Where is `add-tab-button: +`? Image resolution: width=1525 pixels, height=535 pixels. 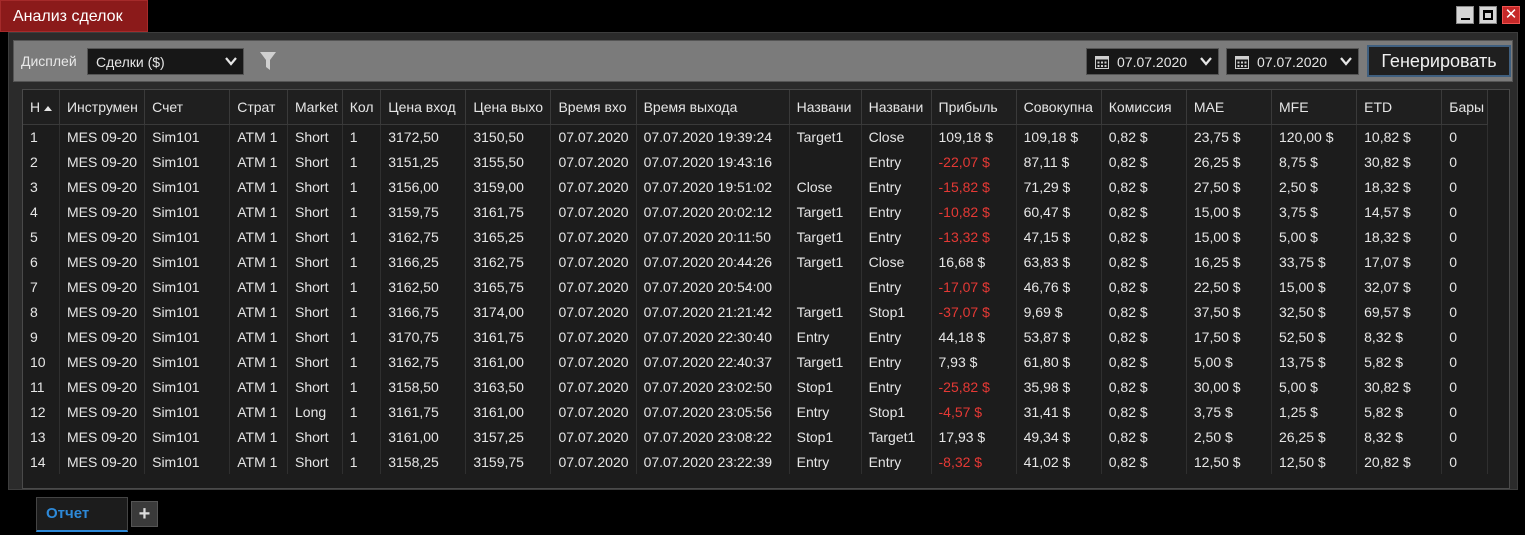
add-tab-button: + is located at coordinates (144, 514).